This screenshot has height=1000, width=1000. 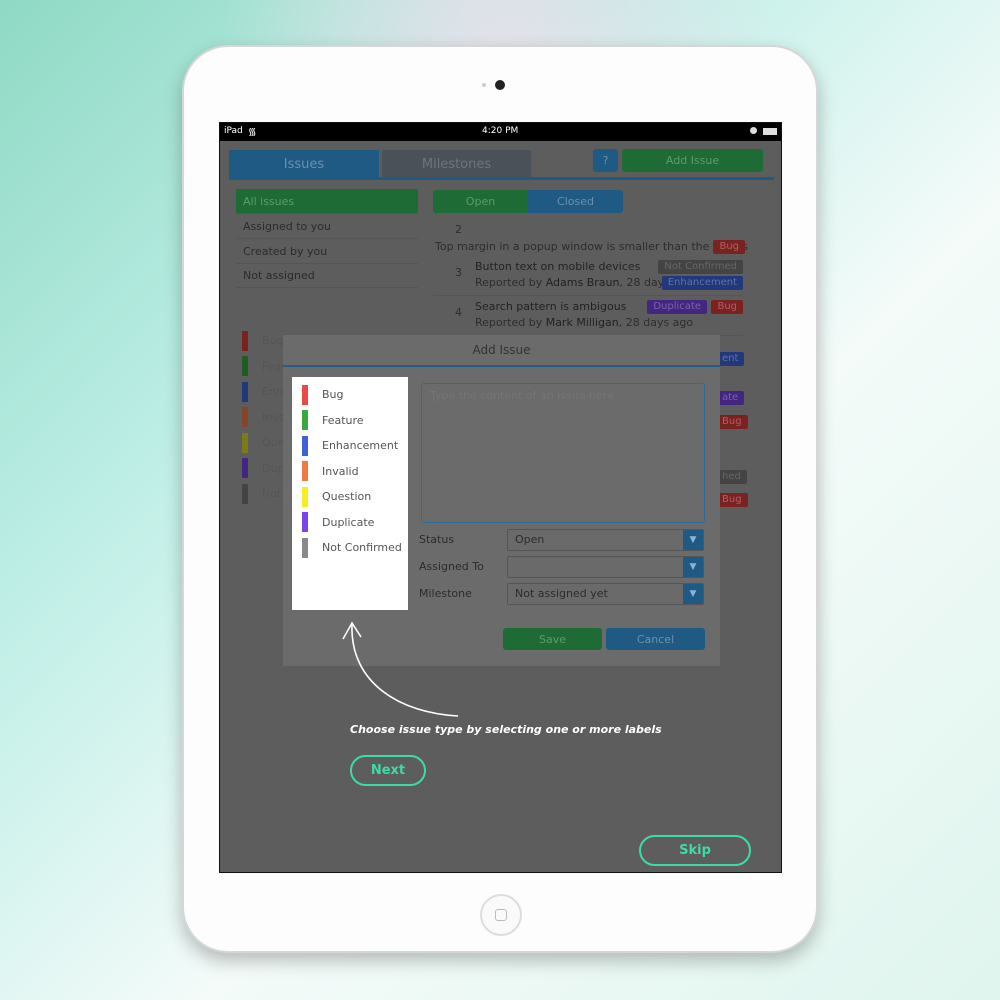 I want to click on clock: 4:20 PM, so click(x=500, y=131).